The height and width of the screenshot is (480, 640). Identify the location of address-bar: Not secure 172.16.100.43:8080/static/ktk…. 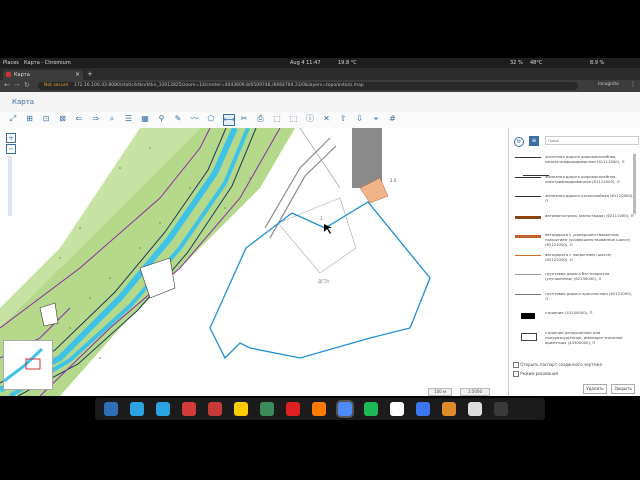
(308, 86).